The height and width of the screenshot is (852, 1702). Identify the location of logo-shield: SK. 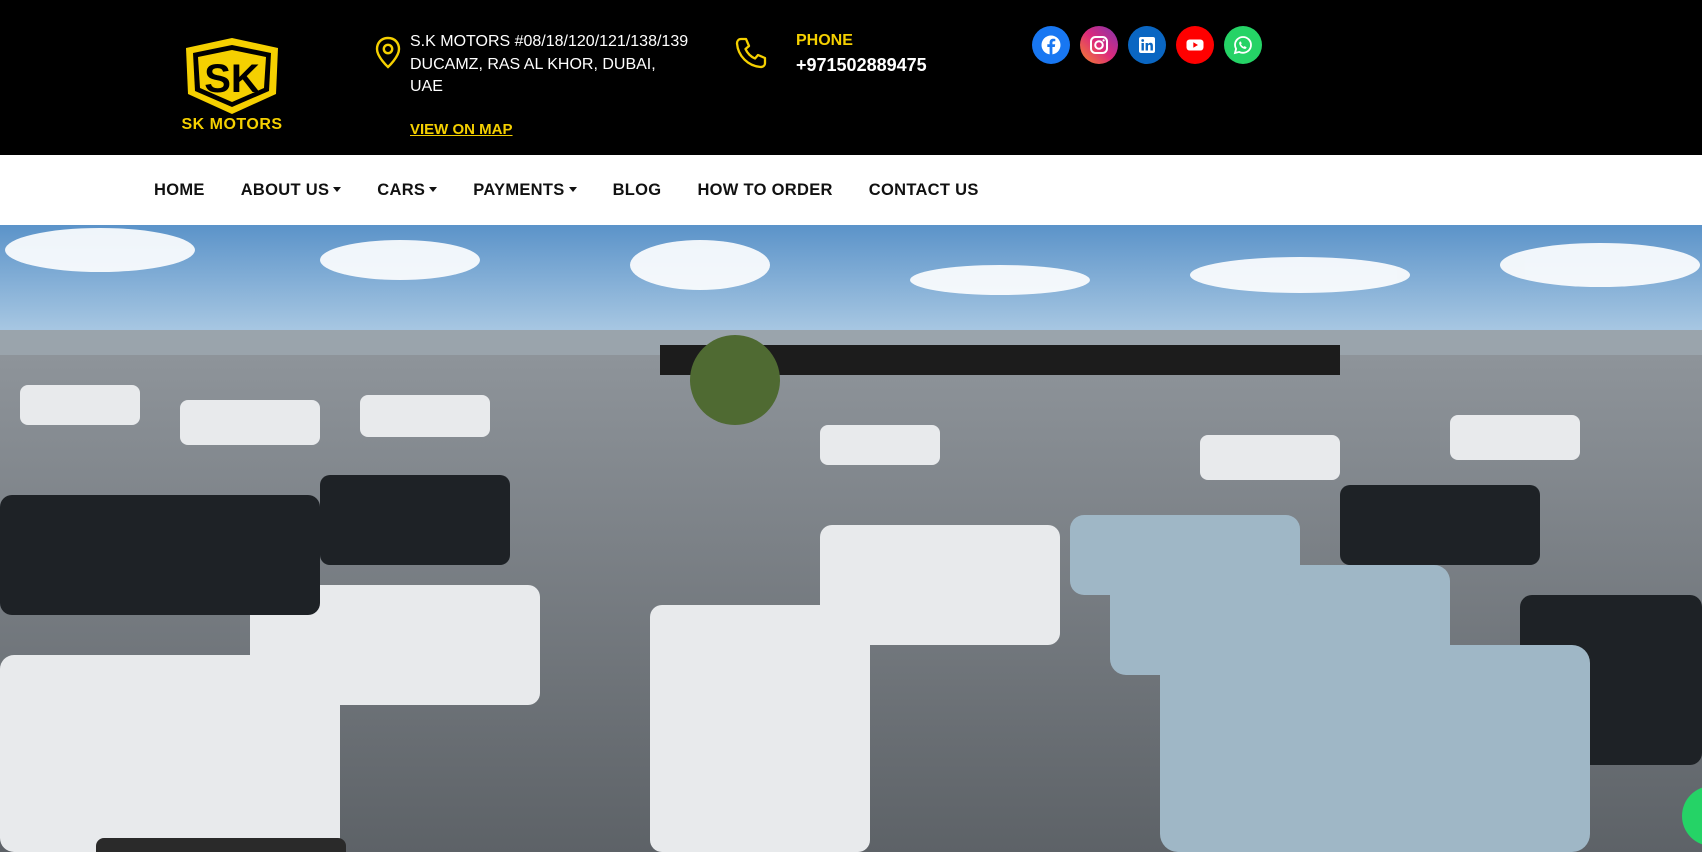
(232, 76).